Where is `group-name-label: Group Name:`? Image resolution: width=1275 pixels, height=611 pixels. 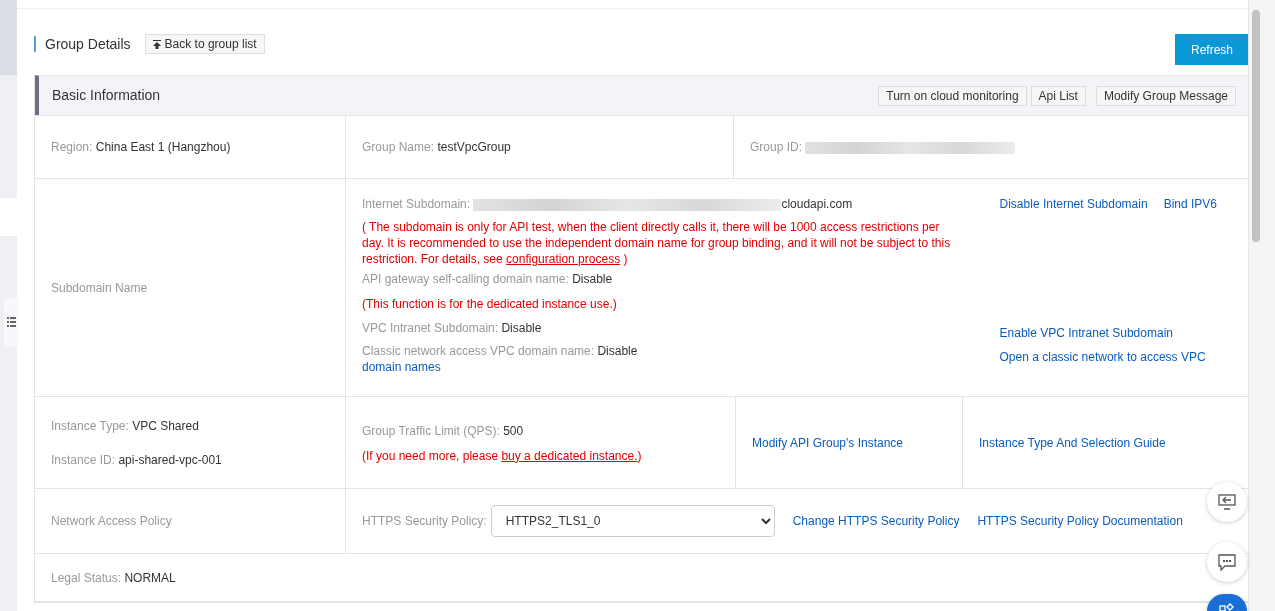
group-name-label: Group Name: is located at coordinates (398, 147).